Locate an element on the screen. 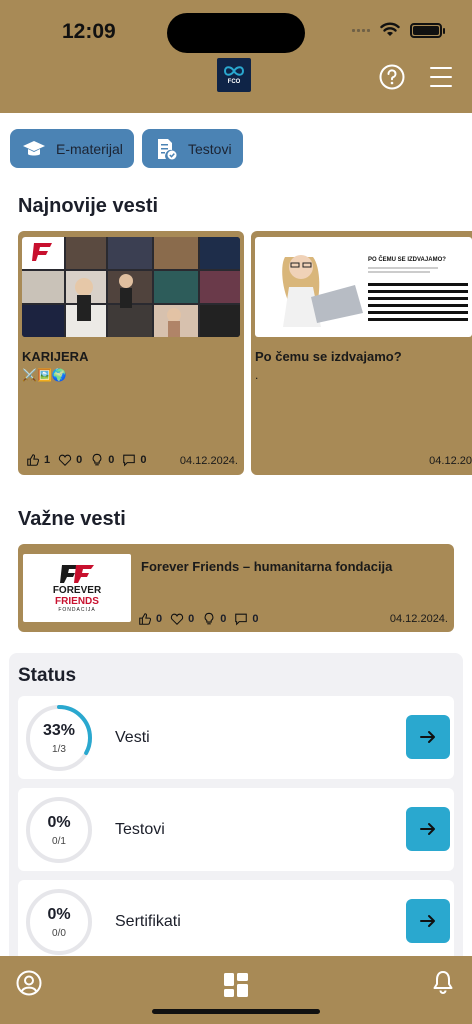  latest-news-title: Najnovije vesti is located at coordinates (88, 206).